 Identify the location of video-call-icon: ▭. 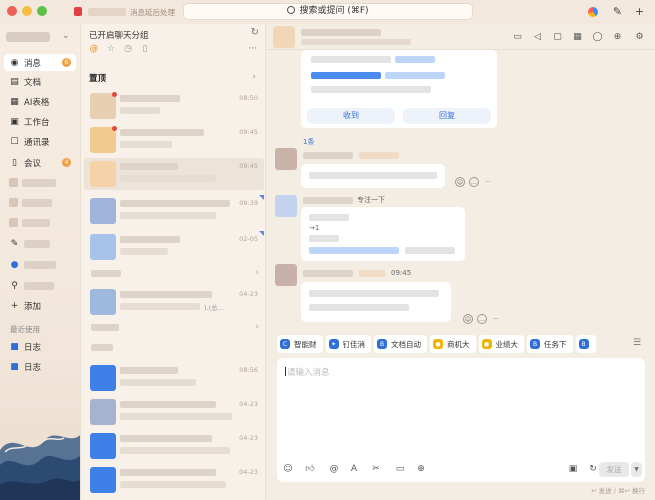
(517, 36).